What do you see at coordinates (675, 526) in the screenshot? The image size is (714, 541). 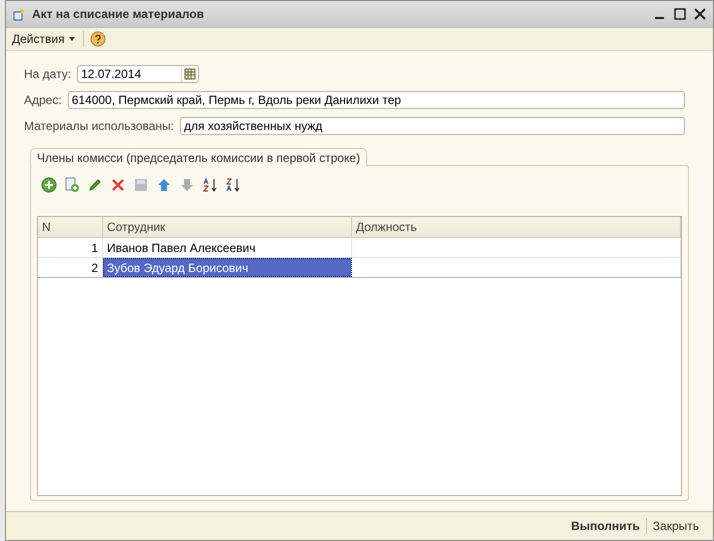 I see `close-button: Закрыть` at bounding box center [675, 526].